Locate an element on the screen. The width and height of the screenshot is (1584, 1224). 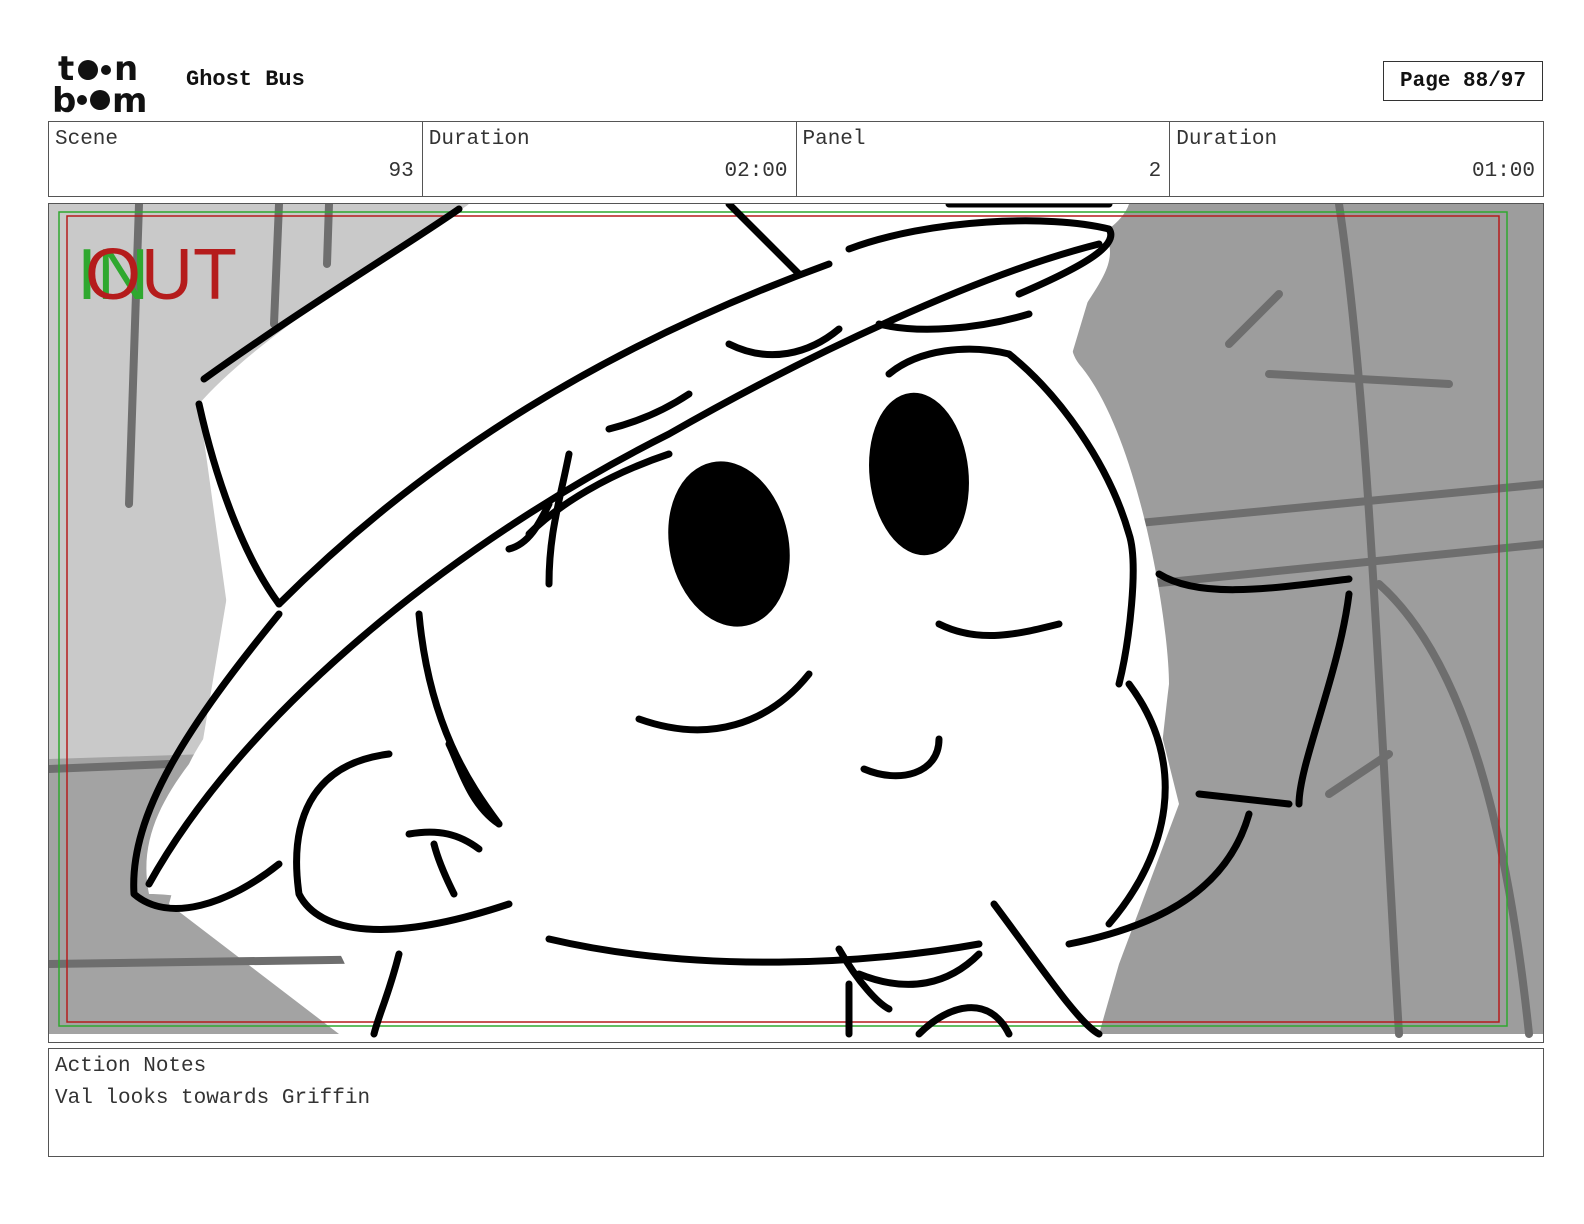
out-marker: OUT is located at coordinates (161, 275).